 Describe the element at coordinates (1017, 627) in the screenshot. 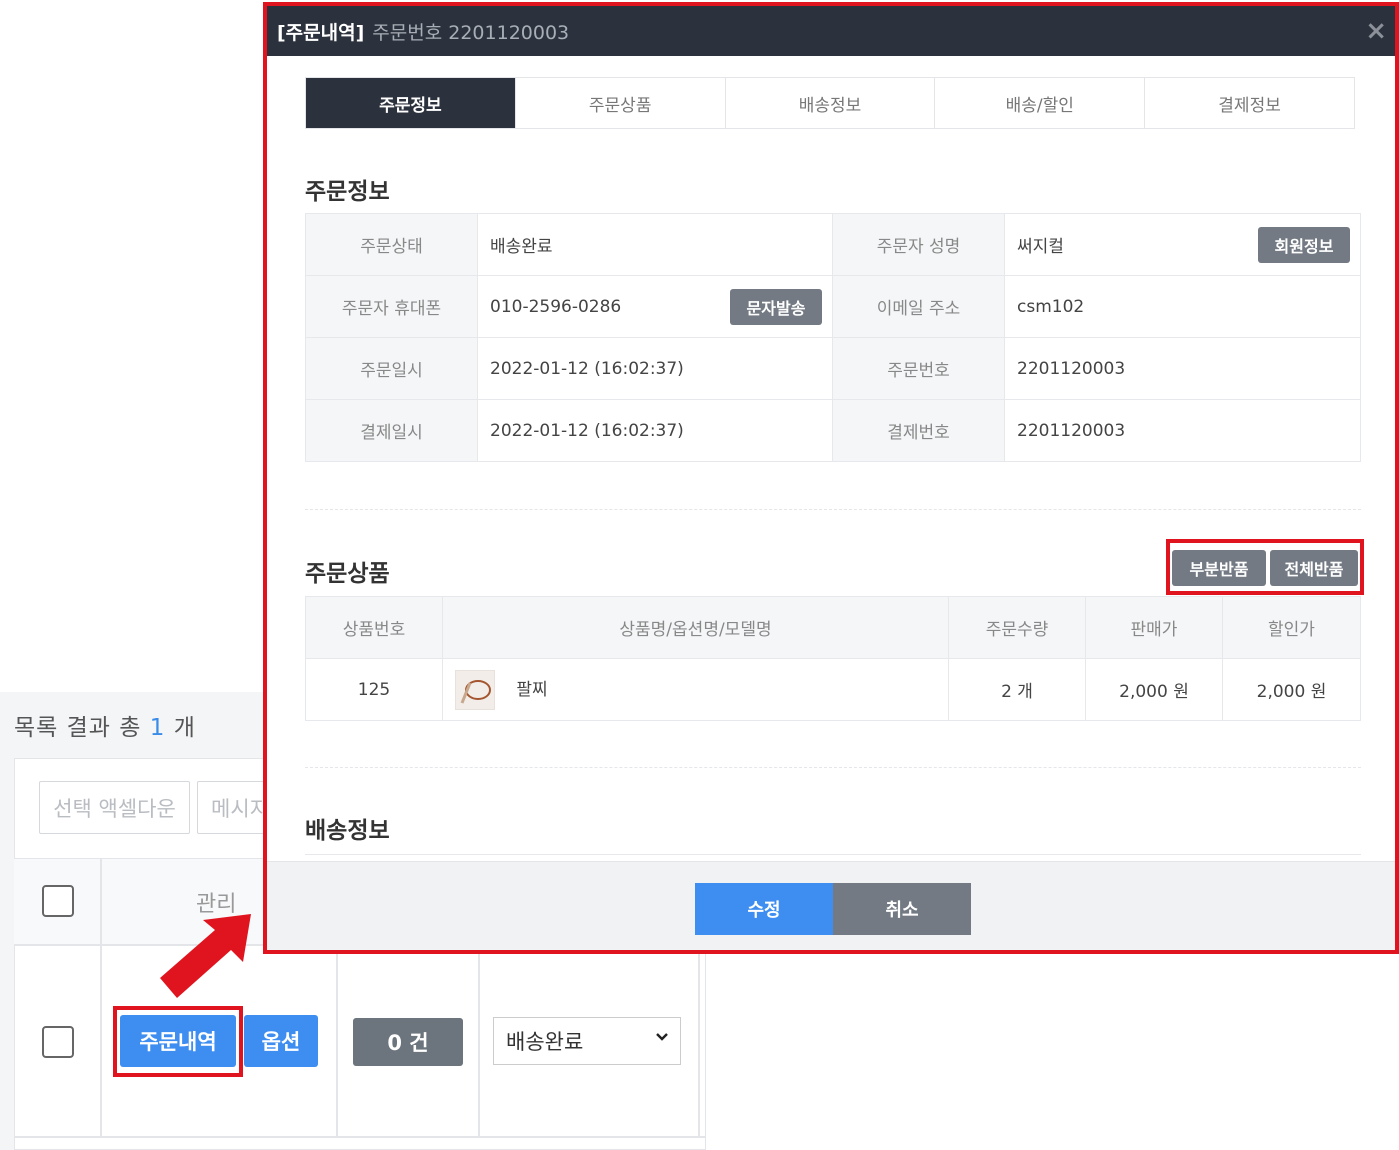

I see `column-header: 주문수량` at that location.